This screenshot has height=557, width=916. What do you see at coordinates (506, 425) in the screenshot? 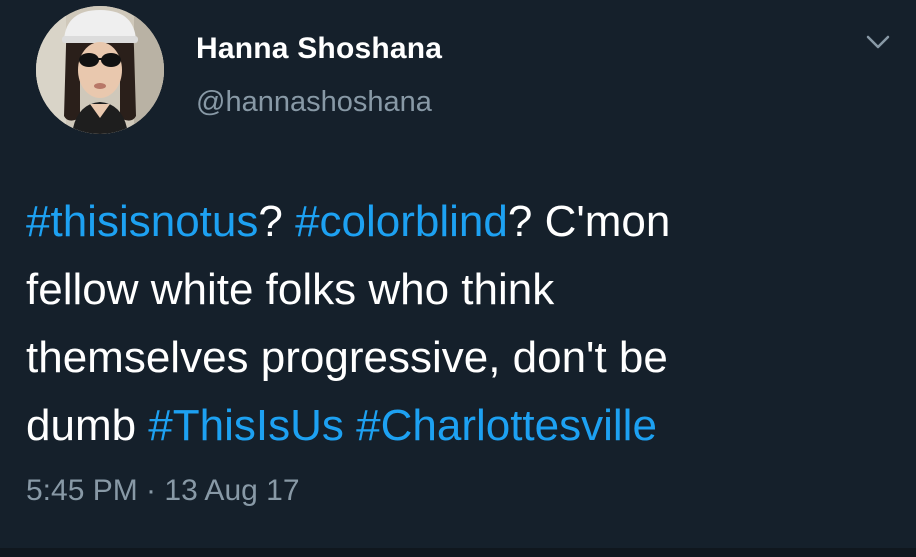
I see `hashtag-link: #Charlottesville` at bounding box center [506, 425].